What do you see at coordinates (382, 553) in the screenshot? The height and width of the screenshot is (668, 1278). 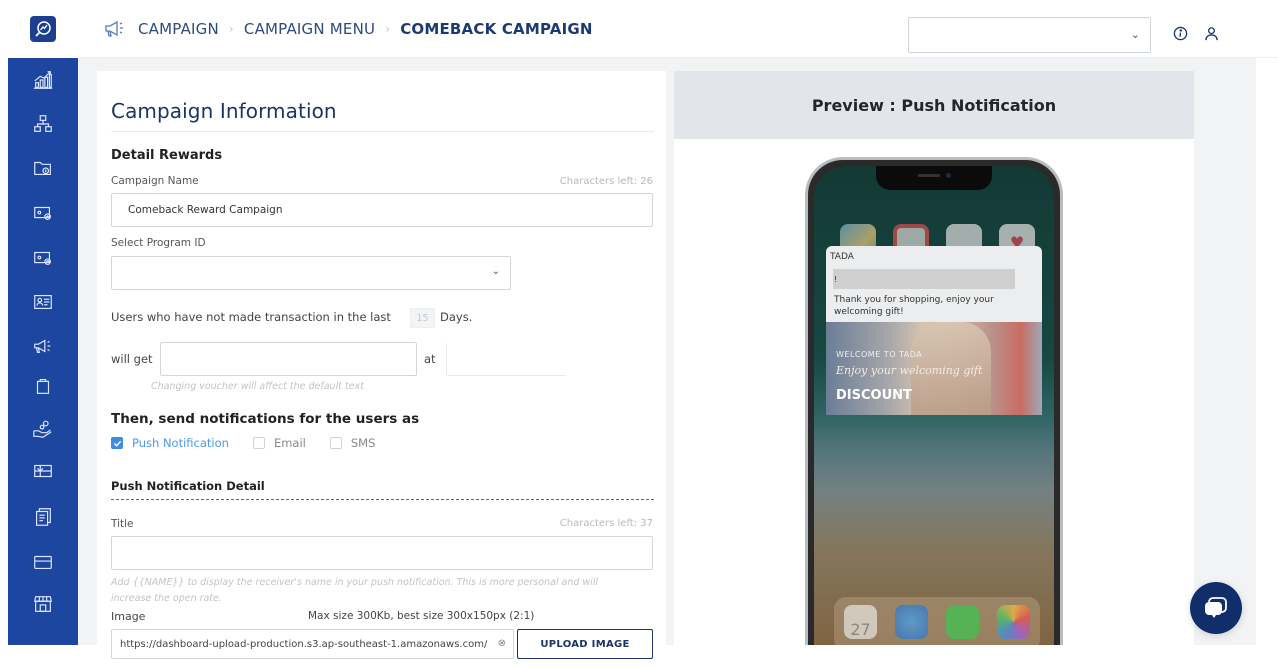 I see `notification-title-input` at bounding box center [382, 553].